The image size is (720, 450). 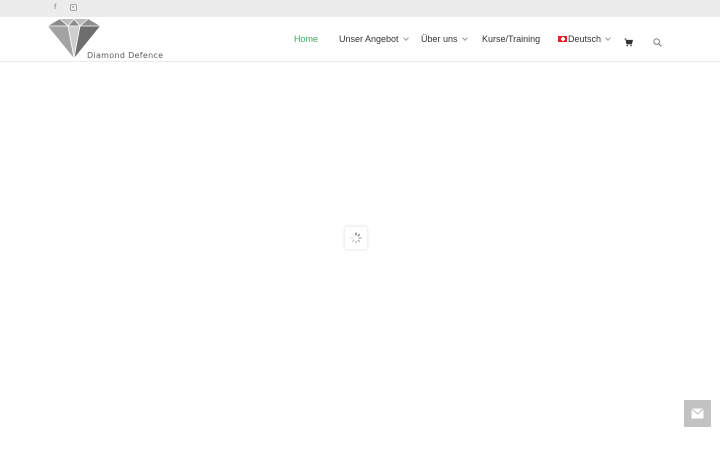 I want to click on swiss-flag-icon, so click(x=562, y=39).